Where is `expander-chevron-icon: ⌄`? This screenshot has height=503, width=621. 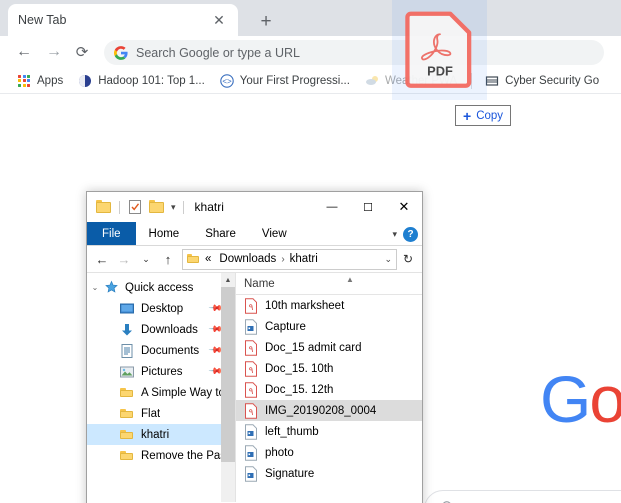
expander-chevron-icon: ⌄ is located at coordinates (95, 287).